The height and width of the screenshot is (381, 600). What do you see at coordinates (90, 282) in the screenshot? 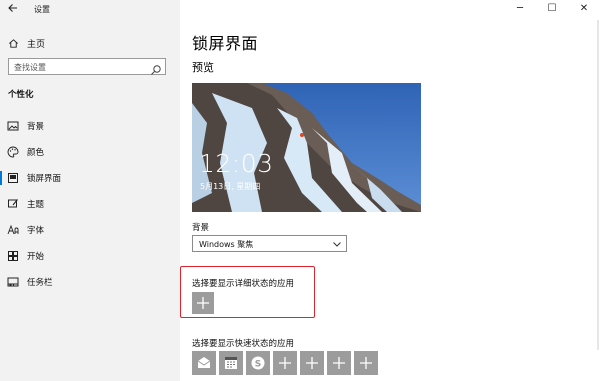
I see `sidebar-item-taskbar: 任务栏` at bounding box center [90, 282].